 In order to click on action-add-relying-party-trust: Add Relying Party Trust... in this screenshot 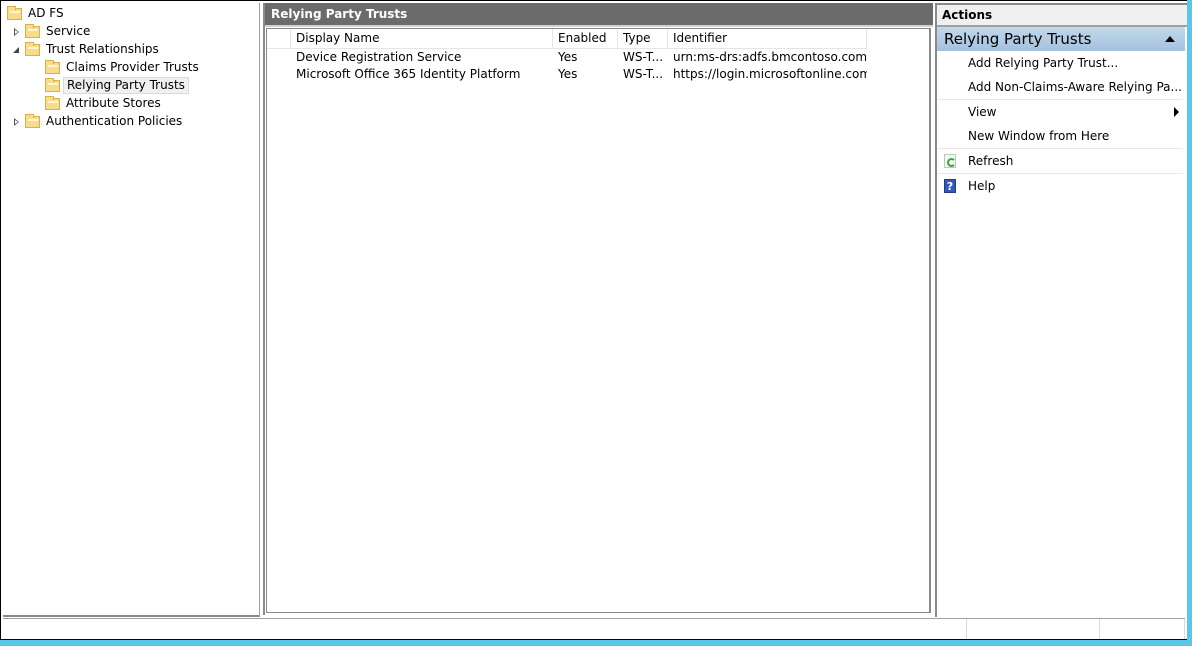, I will do `click(1060, 63)`.